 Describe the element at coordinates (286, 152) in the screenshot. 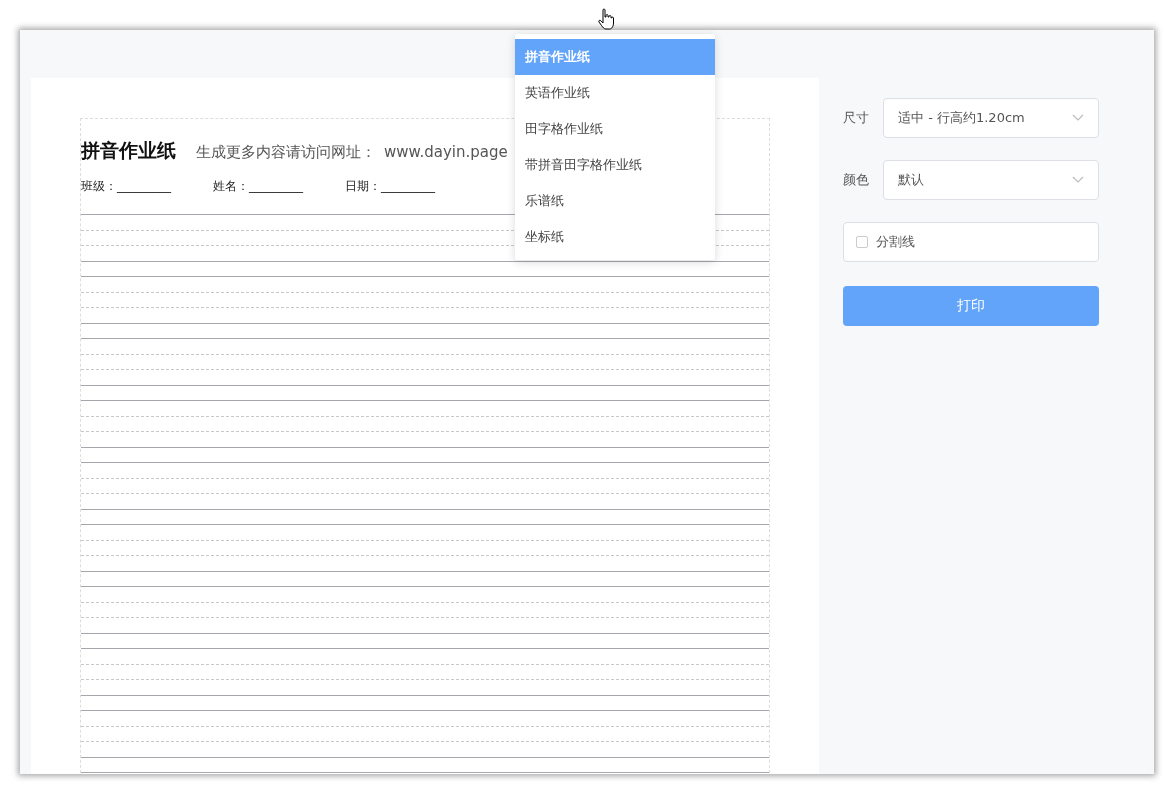

I see `notice-text: 生成更多内容请访问网址：` at that location.